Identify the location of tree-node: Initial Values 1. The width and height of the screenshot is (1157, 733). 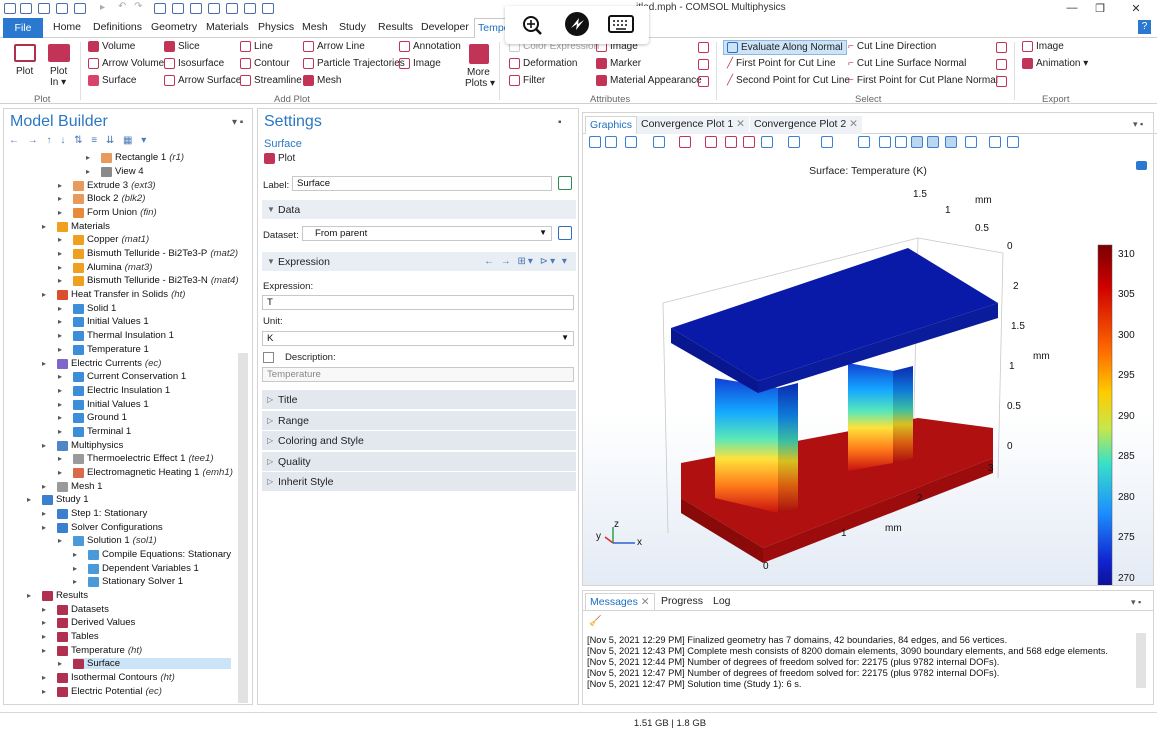
(111, 404).